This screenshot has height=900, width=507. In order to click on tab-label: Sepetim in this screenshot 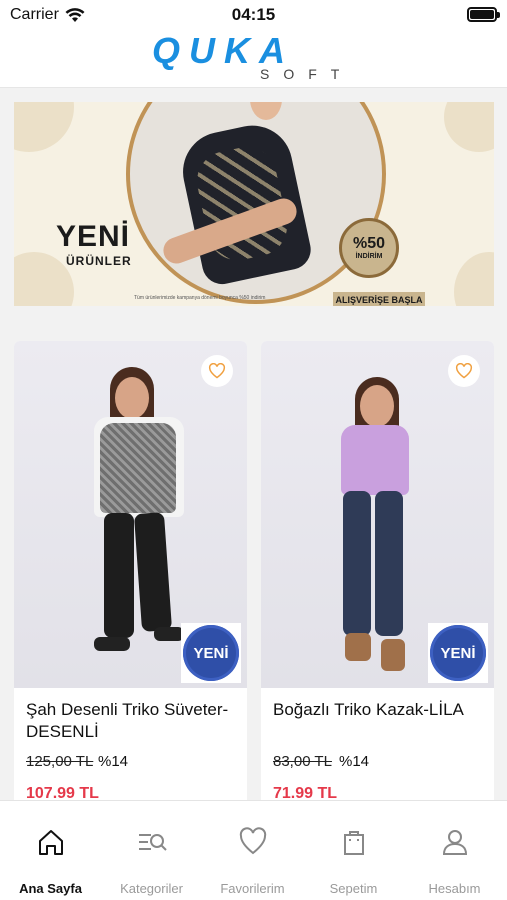, I will do `click(353, 888)`.